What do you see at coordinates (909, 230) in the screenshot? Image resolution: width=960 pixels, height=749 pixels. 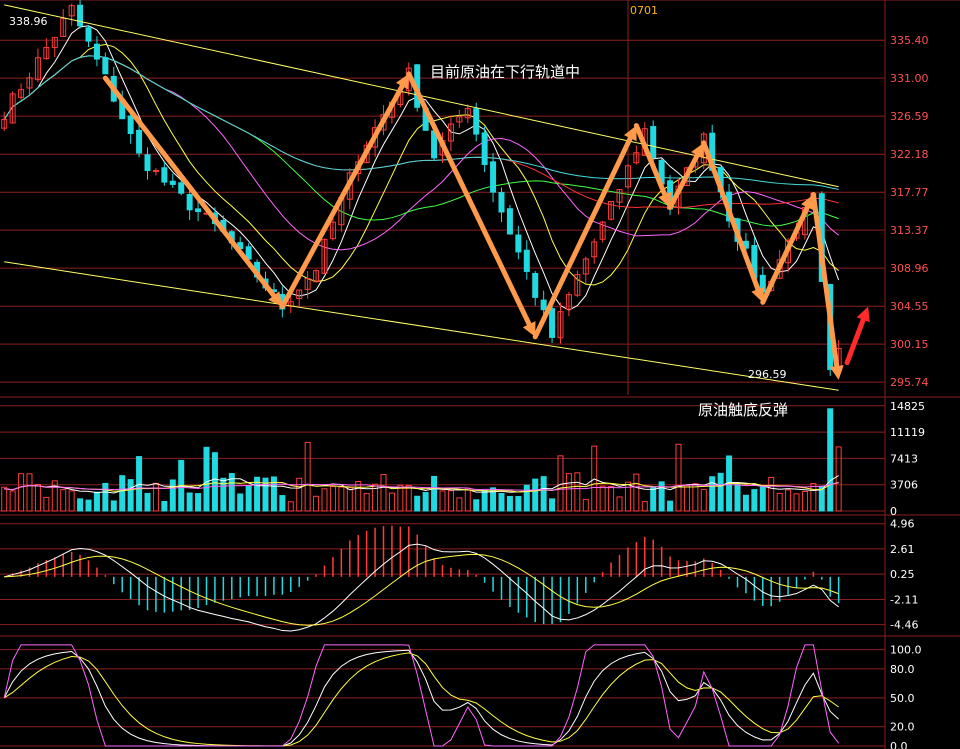 I see `price-tick-label: 313.37` at bounding box center [909, 230].